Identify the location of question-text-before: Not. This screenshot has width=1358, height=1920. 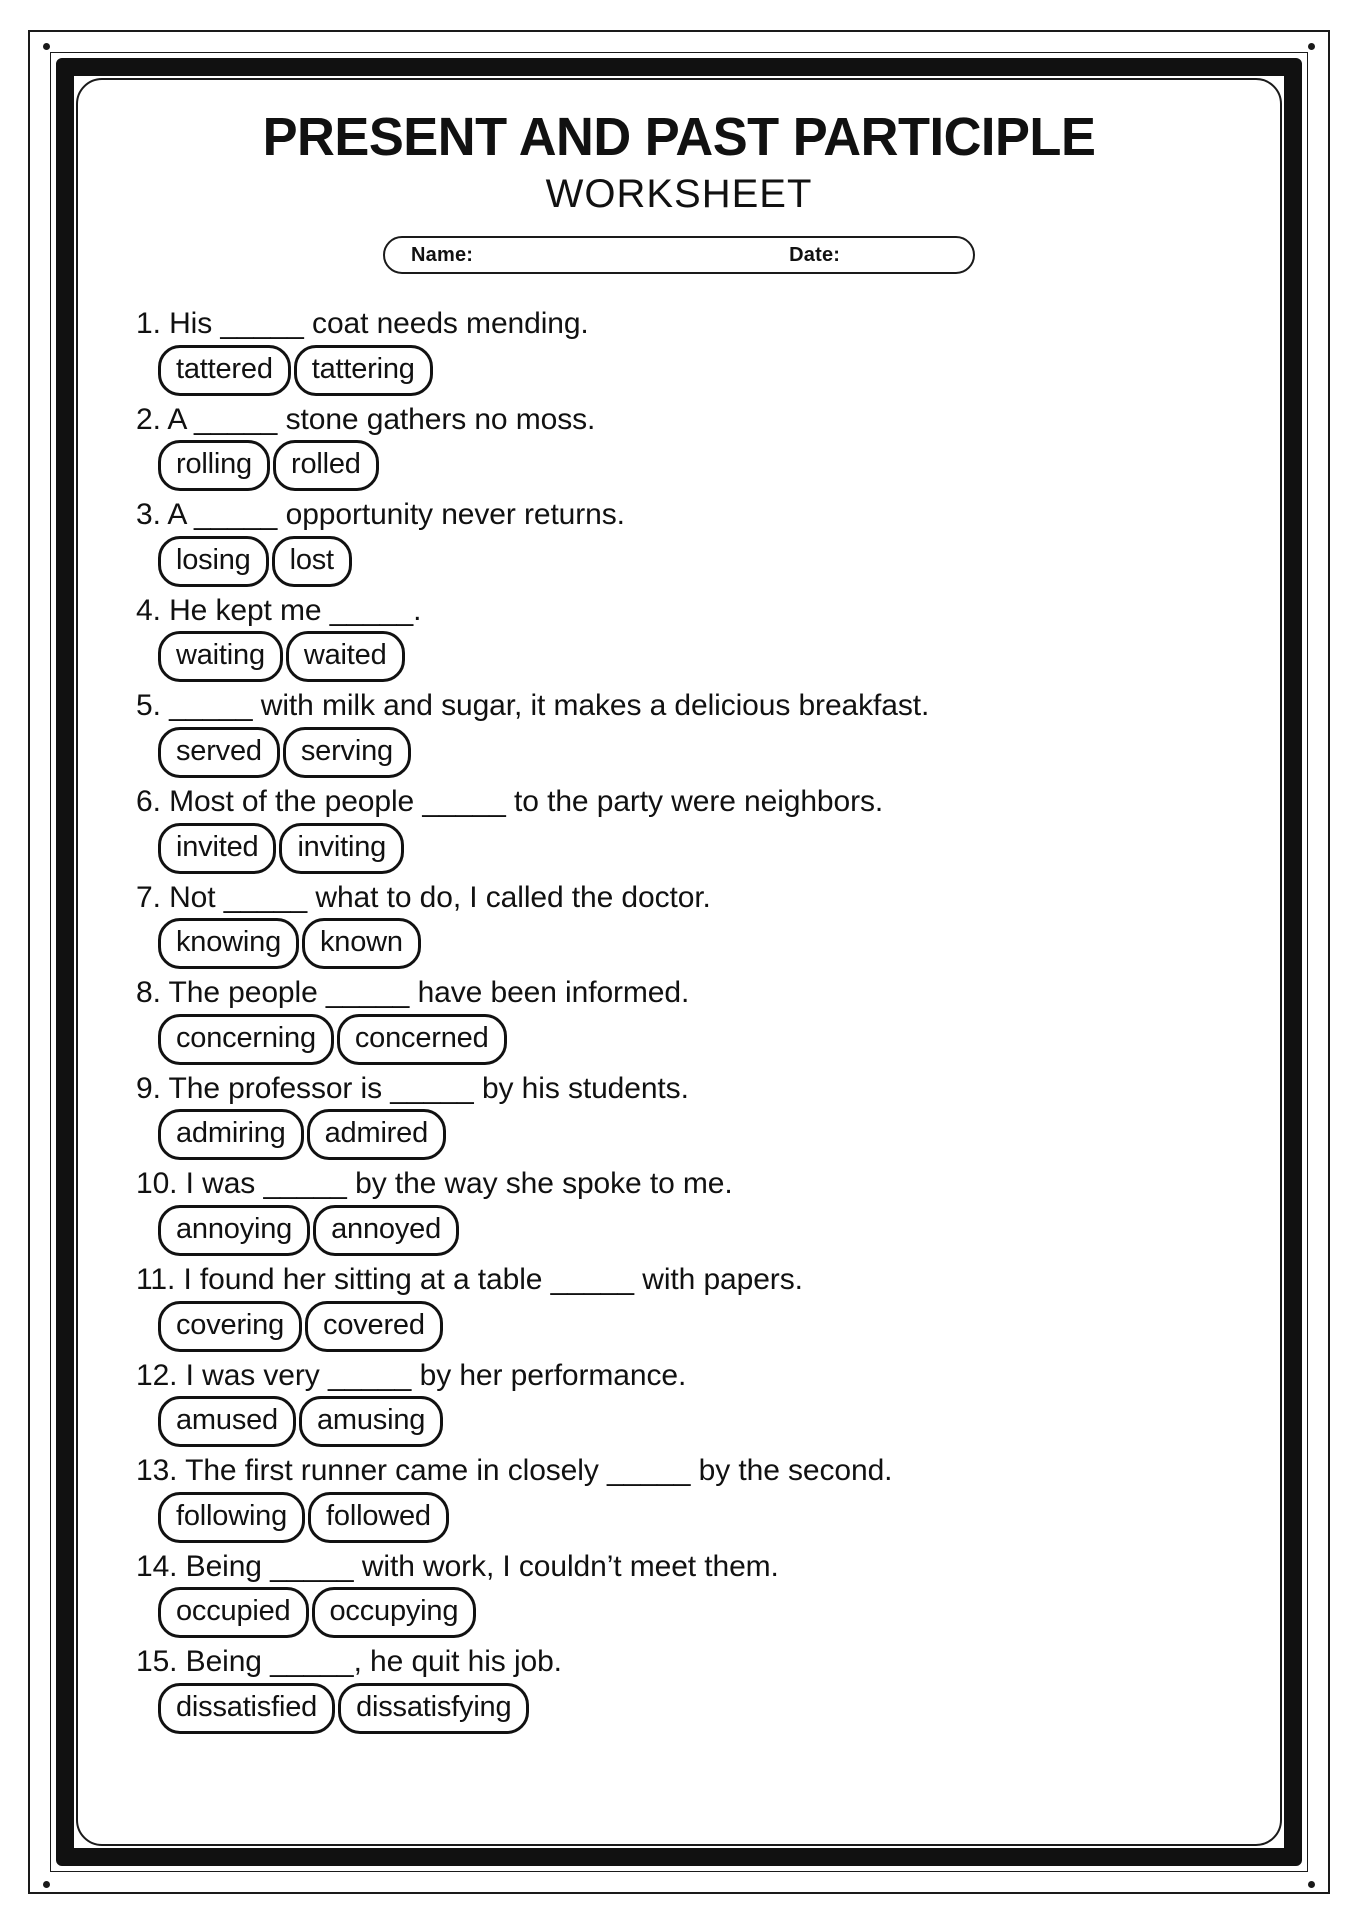
(192, 897).